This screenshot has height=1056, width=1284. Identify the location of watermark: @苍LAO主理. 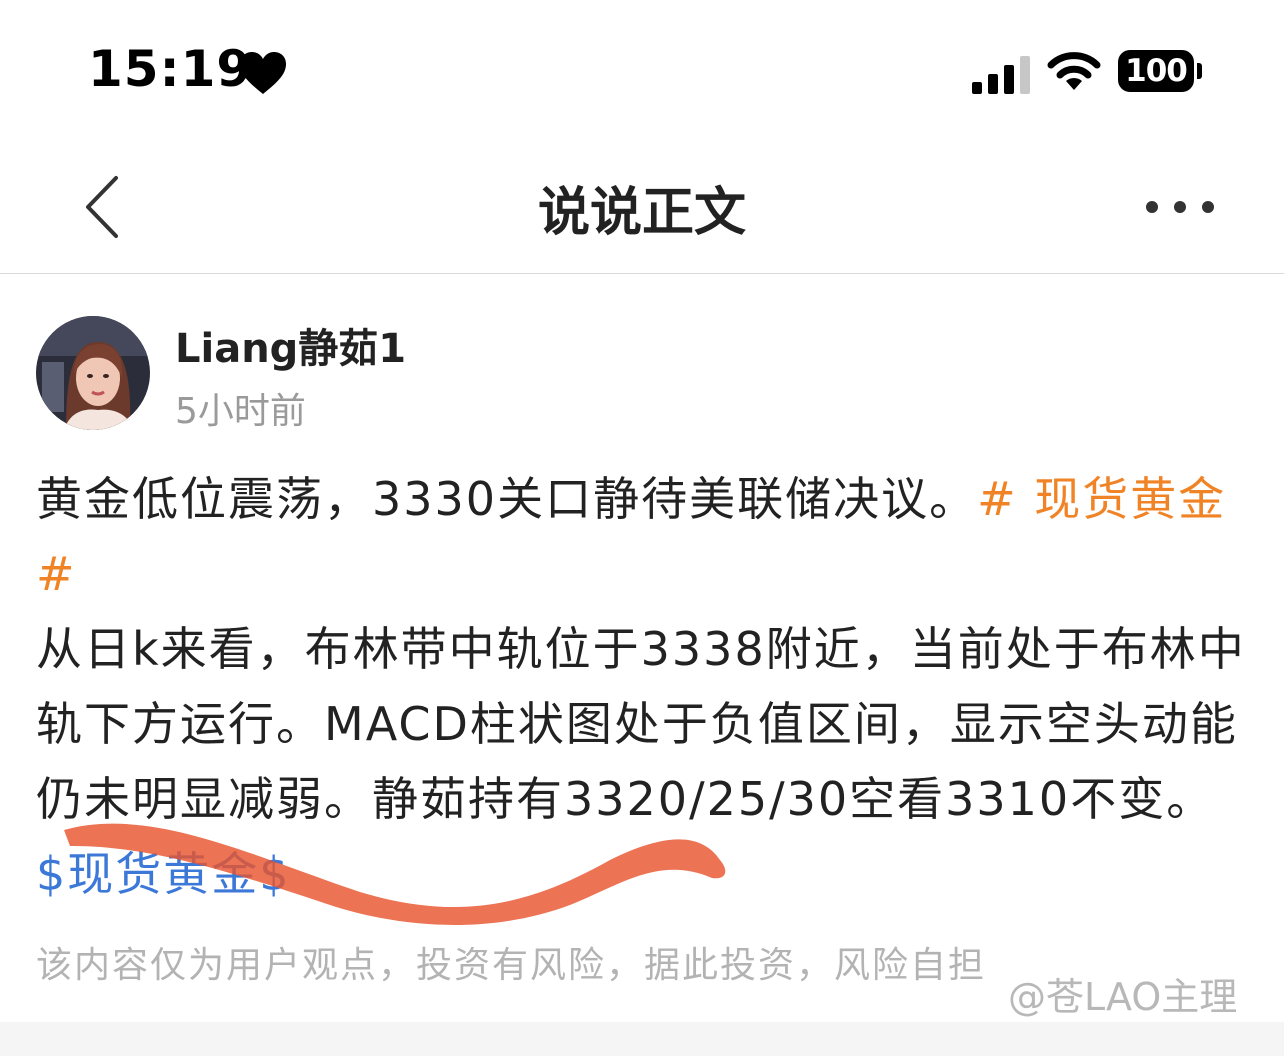
(1123, 997).